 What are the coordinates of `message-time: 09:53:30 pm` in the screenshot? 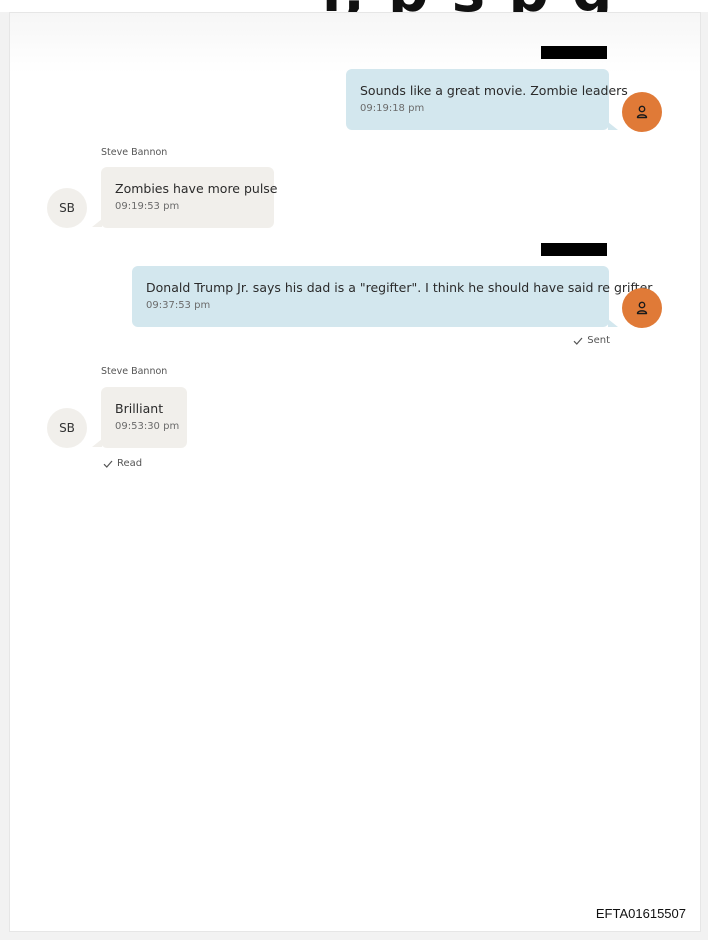 It's located at (147, 426).